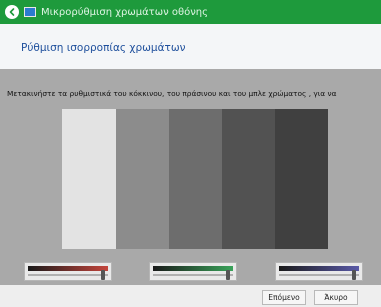 This screenshot has height=307, width=381. What do you see at coordinates (354, 275) in the screenshot?
I see `blue-slider-thumb` at bounding box center [354, 275].